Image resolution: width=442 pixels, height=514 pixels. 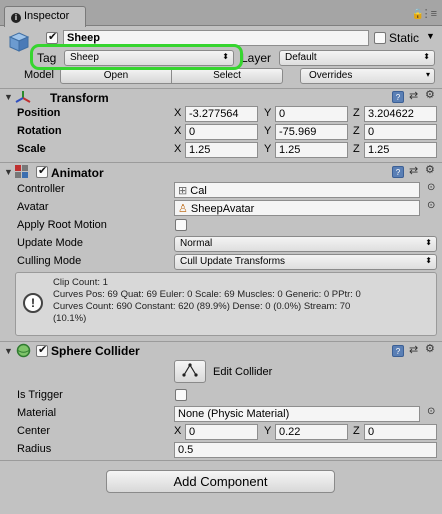 I want to click on model-label: Model, so click(x=39, y=75).